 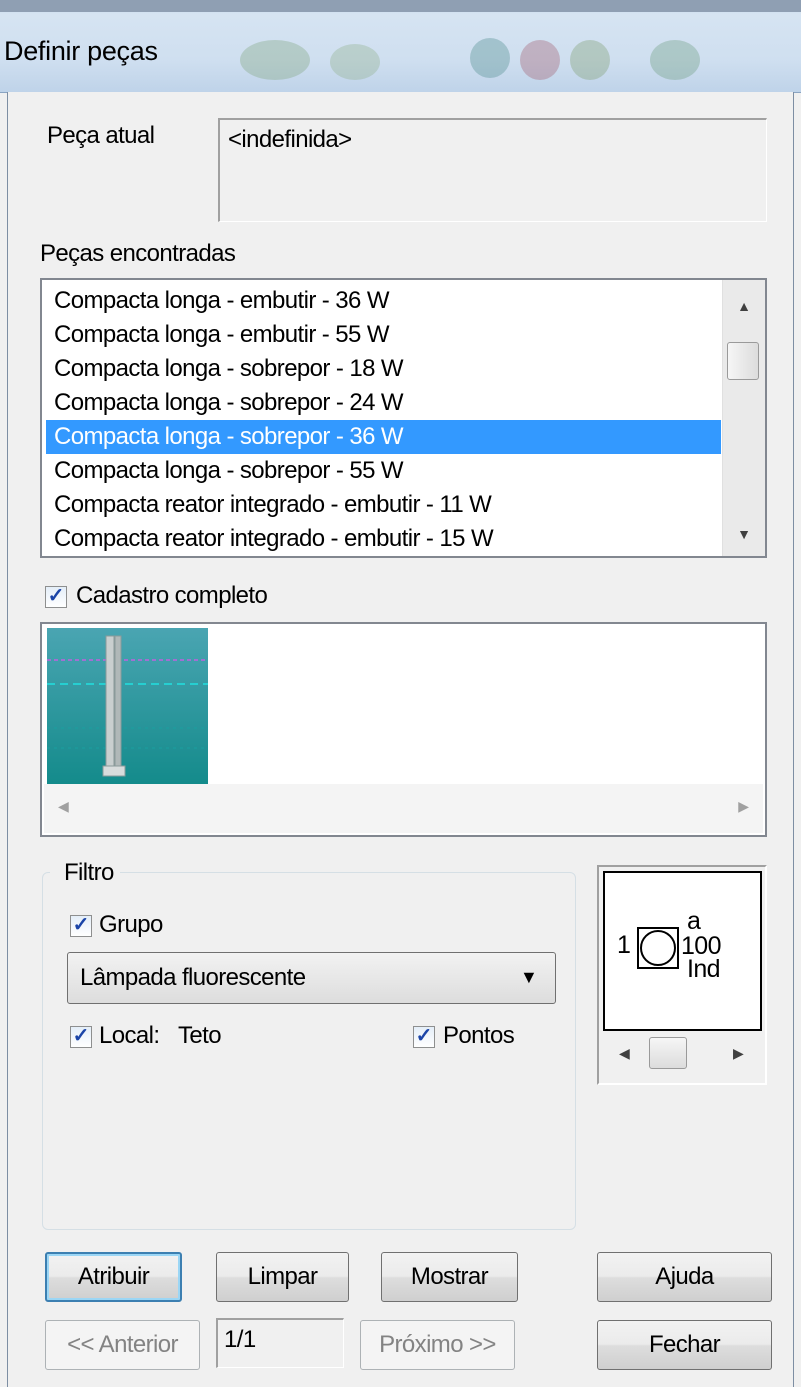 What do you see at coordinates (479, 1035) in the screenshot?
I see `points-checkbox-label: Pontos` at bounding box center [479, 1035].